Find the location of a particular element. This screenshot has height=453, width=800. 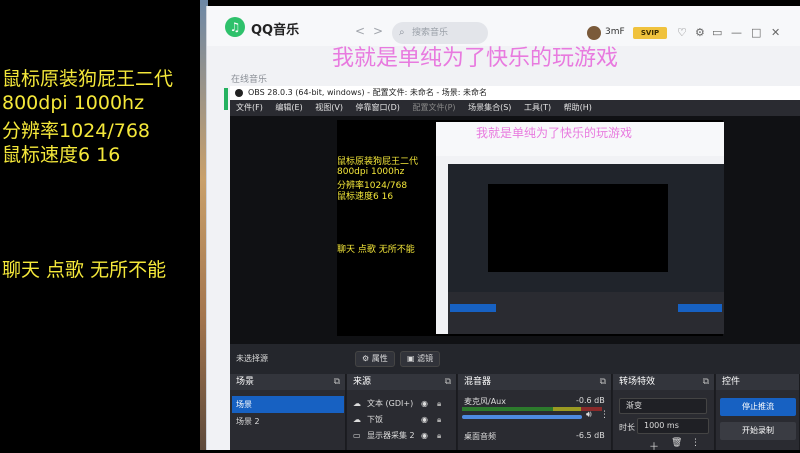

menu-profile: 配置文件(P) is located at coordinates (433, 107).